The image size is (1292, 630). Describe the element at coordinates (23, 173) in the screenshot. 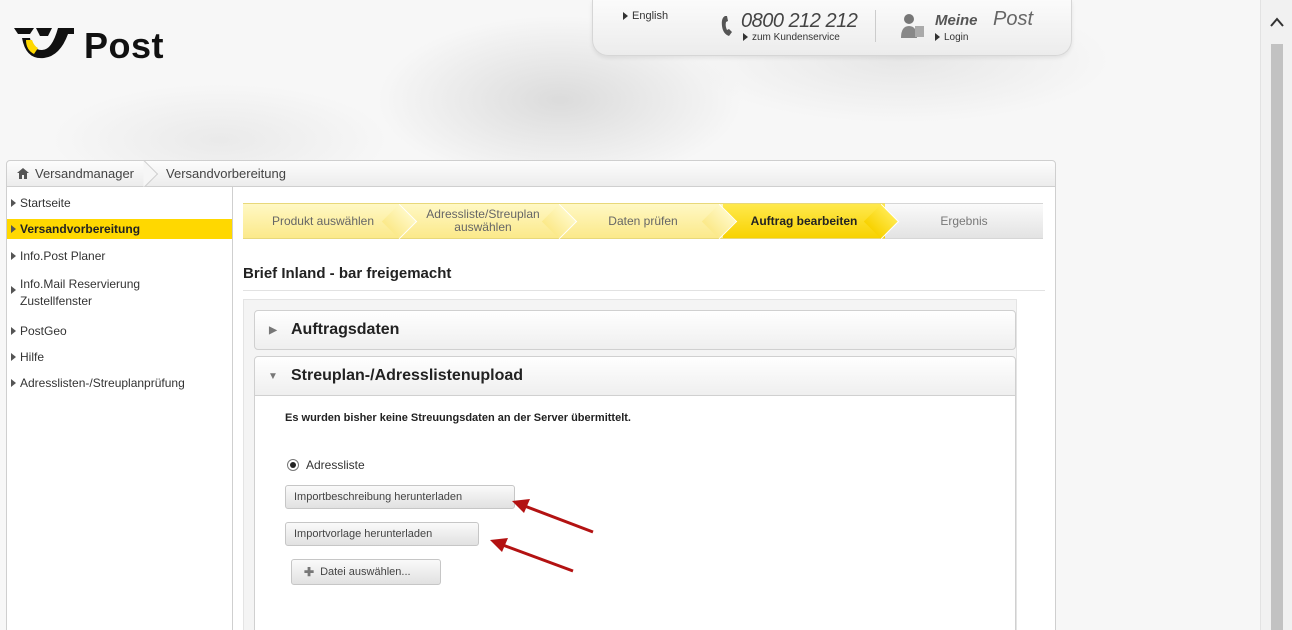

I see `home-icon` at that location.